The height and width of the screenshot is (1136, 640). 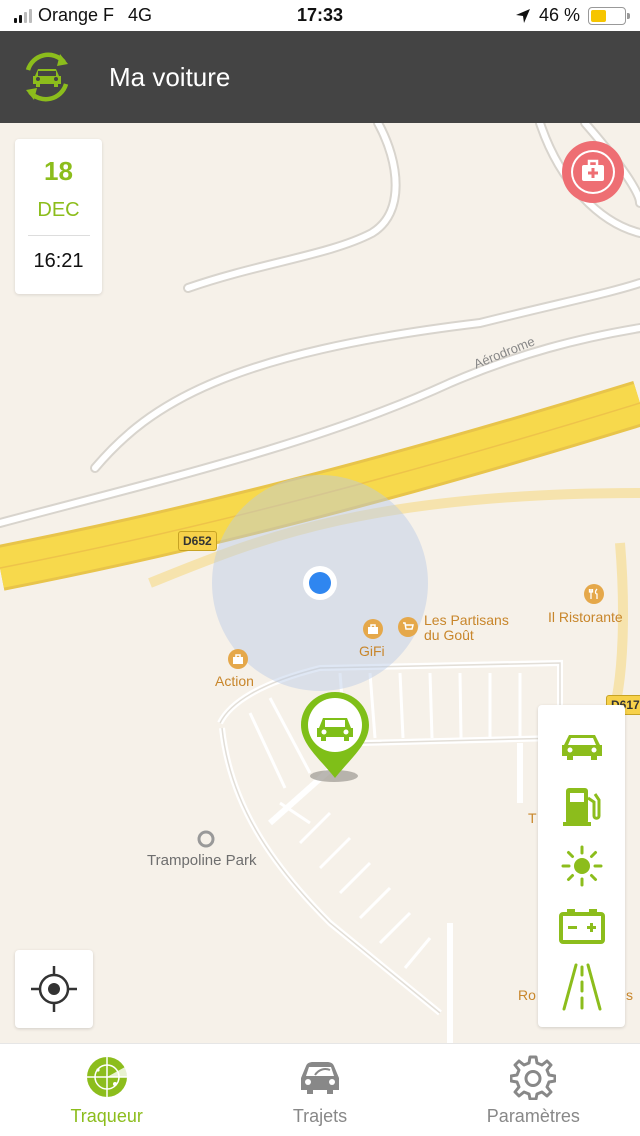 What do you see at coordinates (320, 1116) in the screenshot?
I see `tab-label-trajets: Trajets` at bounding box center [320, 1116].